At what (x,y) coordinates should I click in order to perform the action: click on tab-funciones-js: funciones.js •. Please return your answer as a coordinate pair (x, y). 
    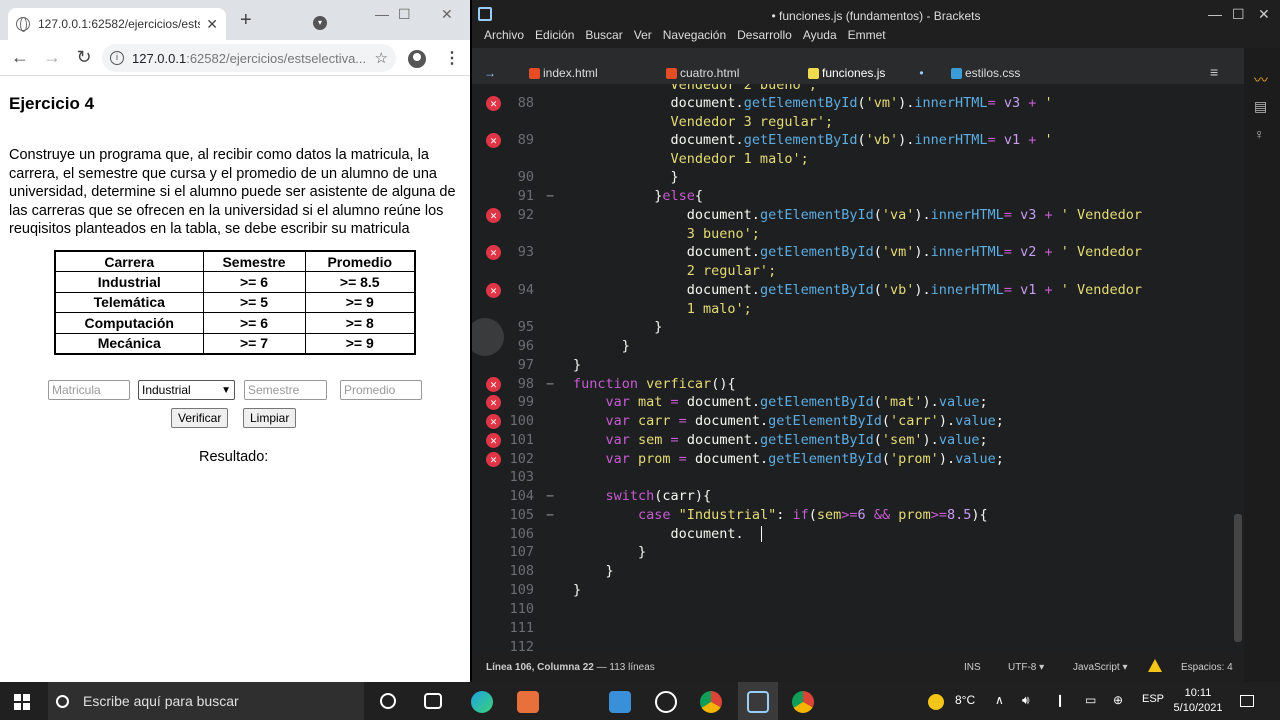
    Looking at the image, I should click on (866, 73).